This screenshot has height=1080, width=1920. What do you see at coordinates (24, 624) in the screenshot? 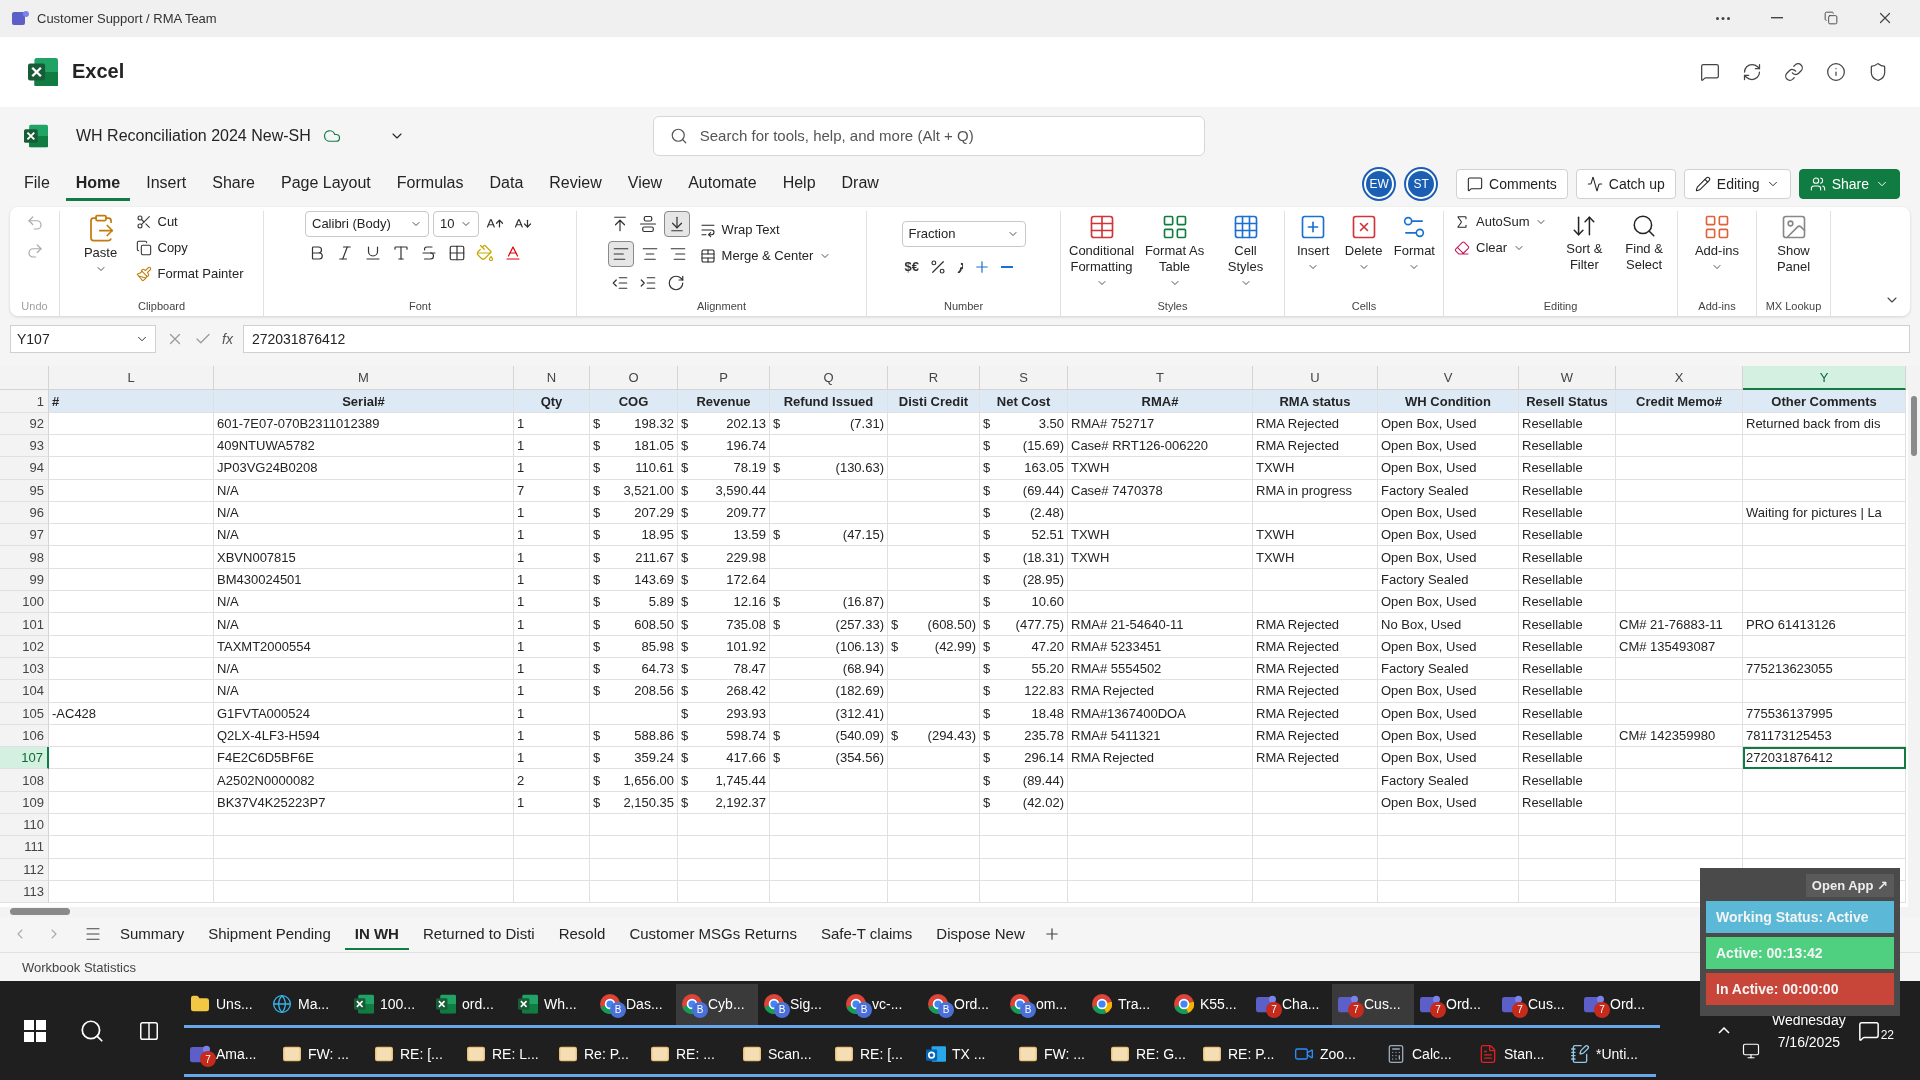
I see `row-number: 101` at bounding box center [24, 624].